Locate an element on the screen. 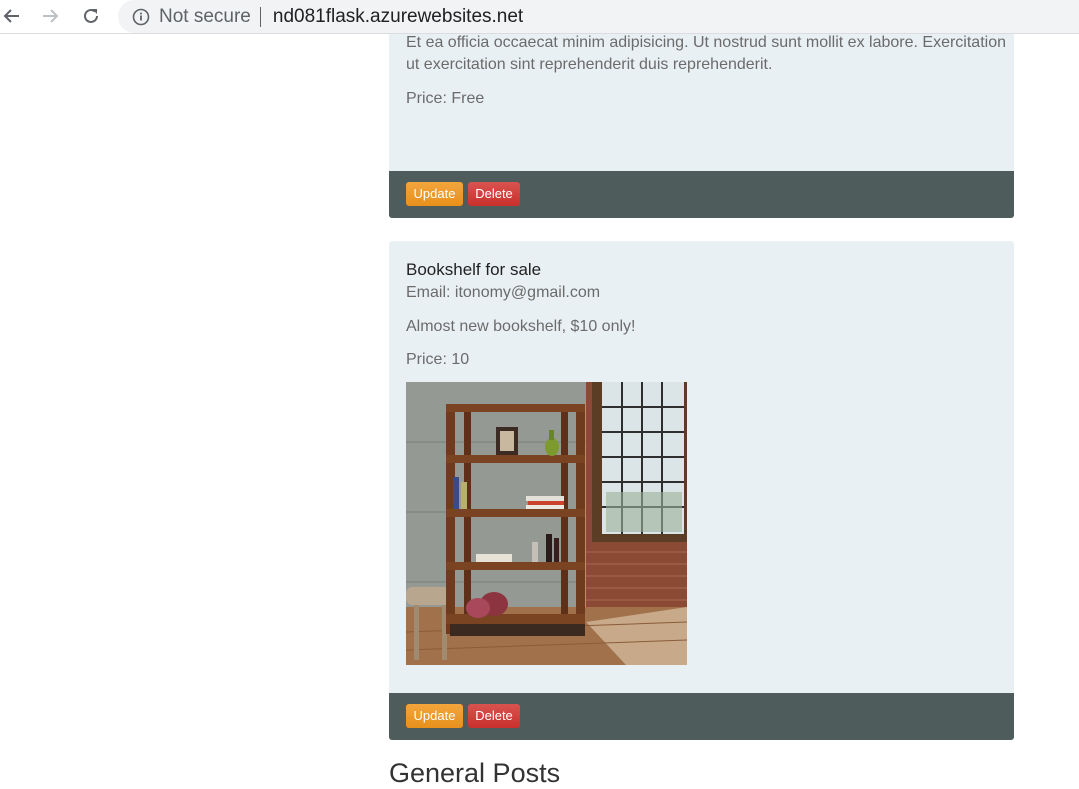  post-image is located at coordinates (546, 523).